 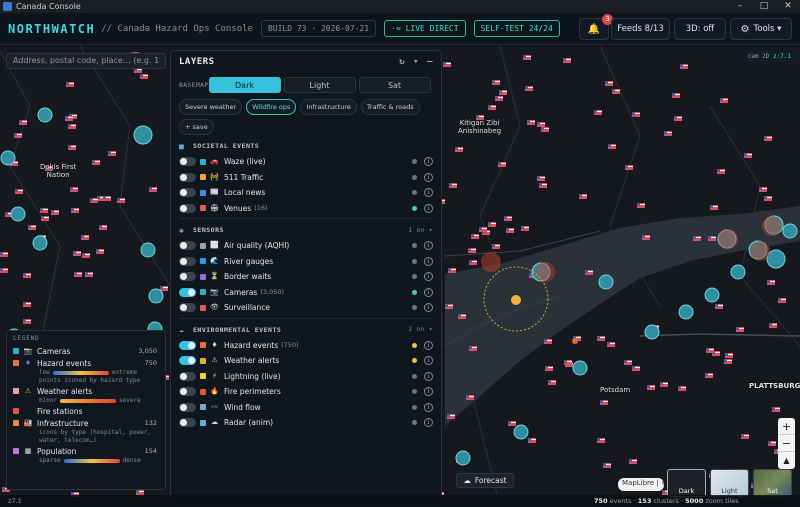 I want to click on preset-chip: Traffic & roads, so click(x=390, y=107).